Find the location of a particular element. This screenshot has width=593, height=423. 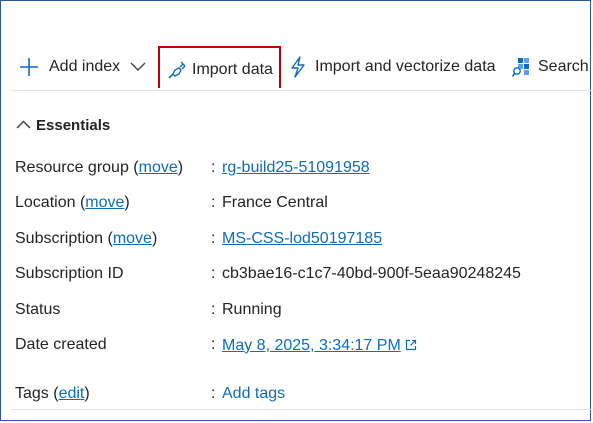

location-value: France Central is located at coordinates (275, 202).